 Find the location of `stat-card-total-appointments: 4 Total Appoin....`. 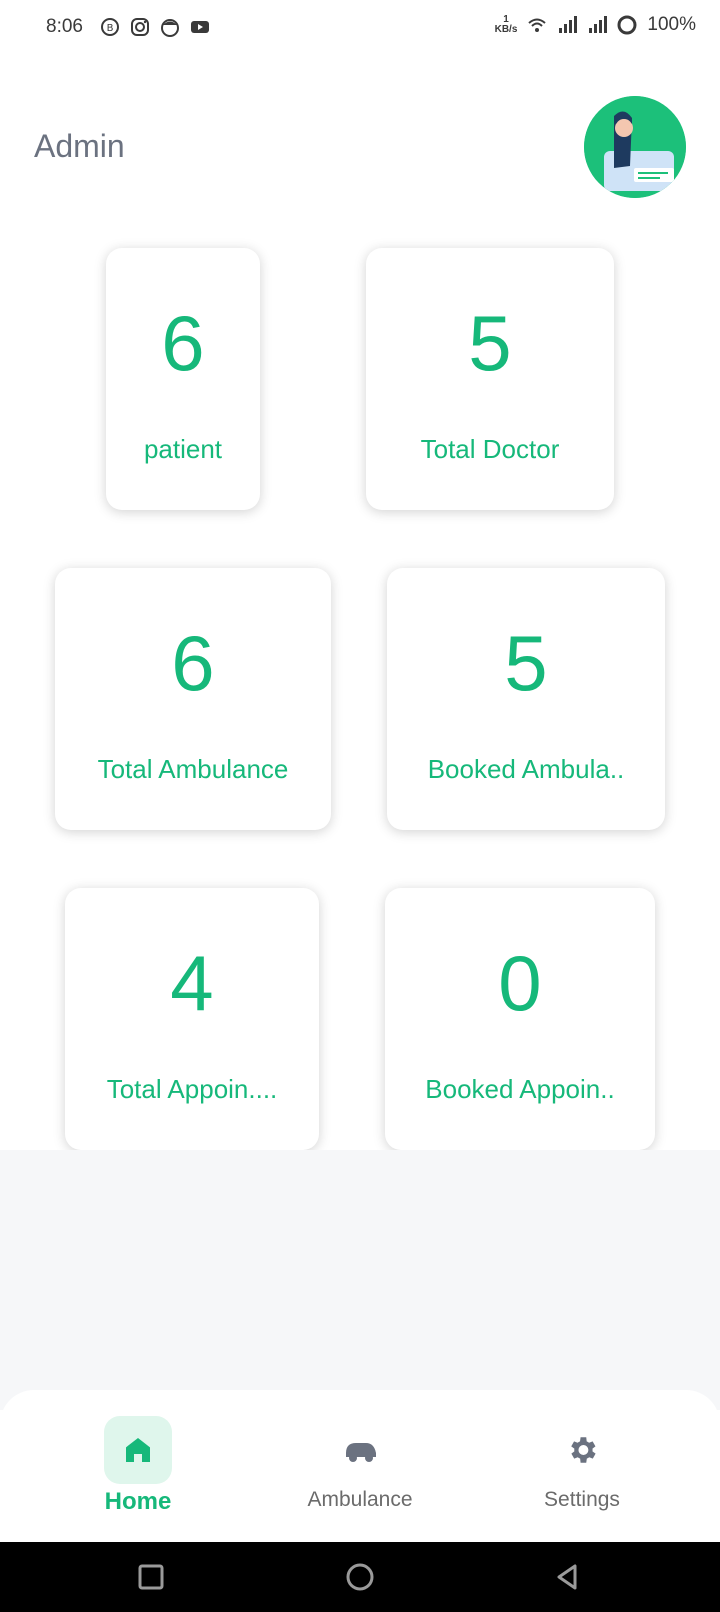

stat-card-total-appointments: 4 Total Appoin.... is located at coordinates (192, 1019).